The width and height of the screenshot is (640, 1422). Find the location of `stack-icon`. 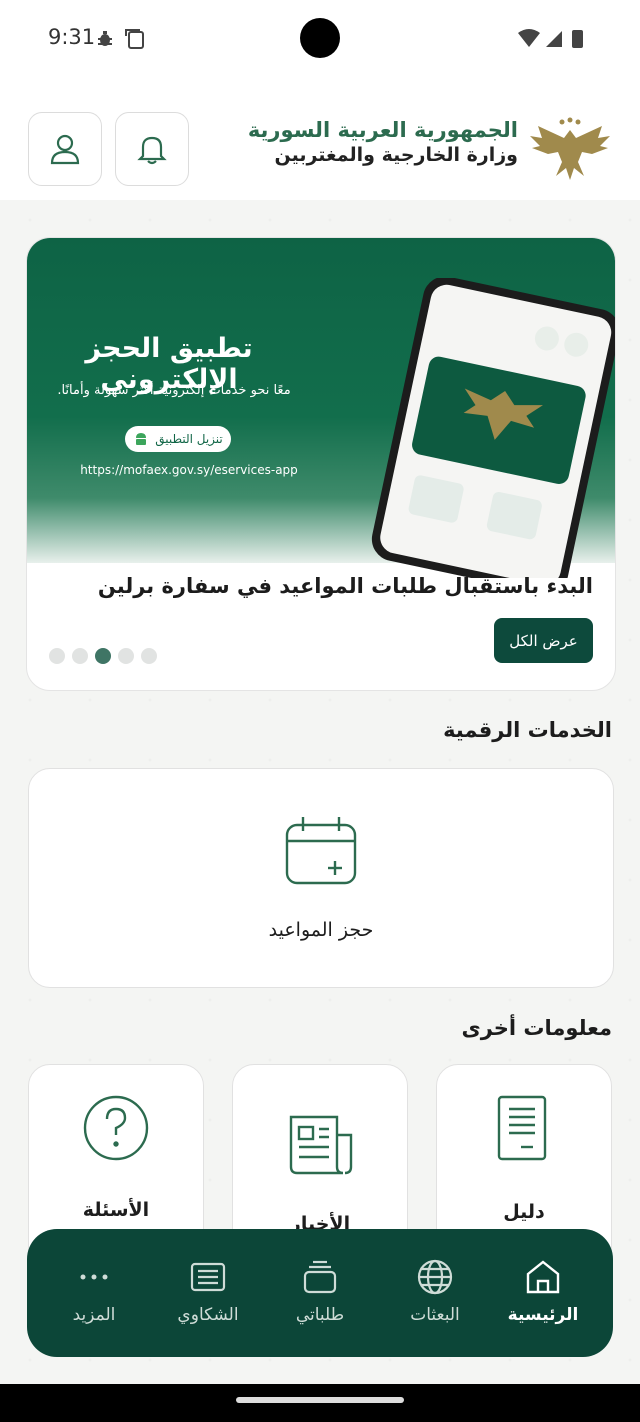

stack-icon is located at coordinates (320, 1277).